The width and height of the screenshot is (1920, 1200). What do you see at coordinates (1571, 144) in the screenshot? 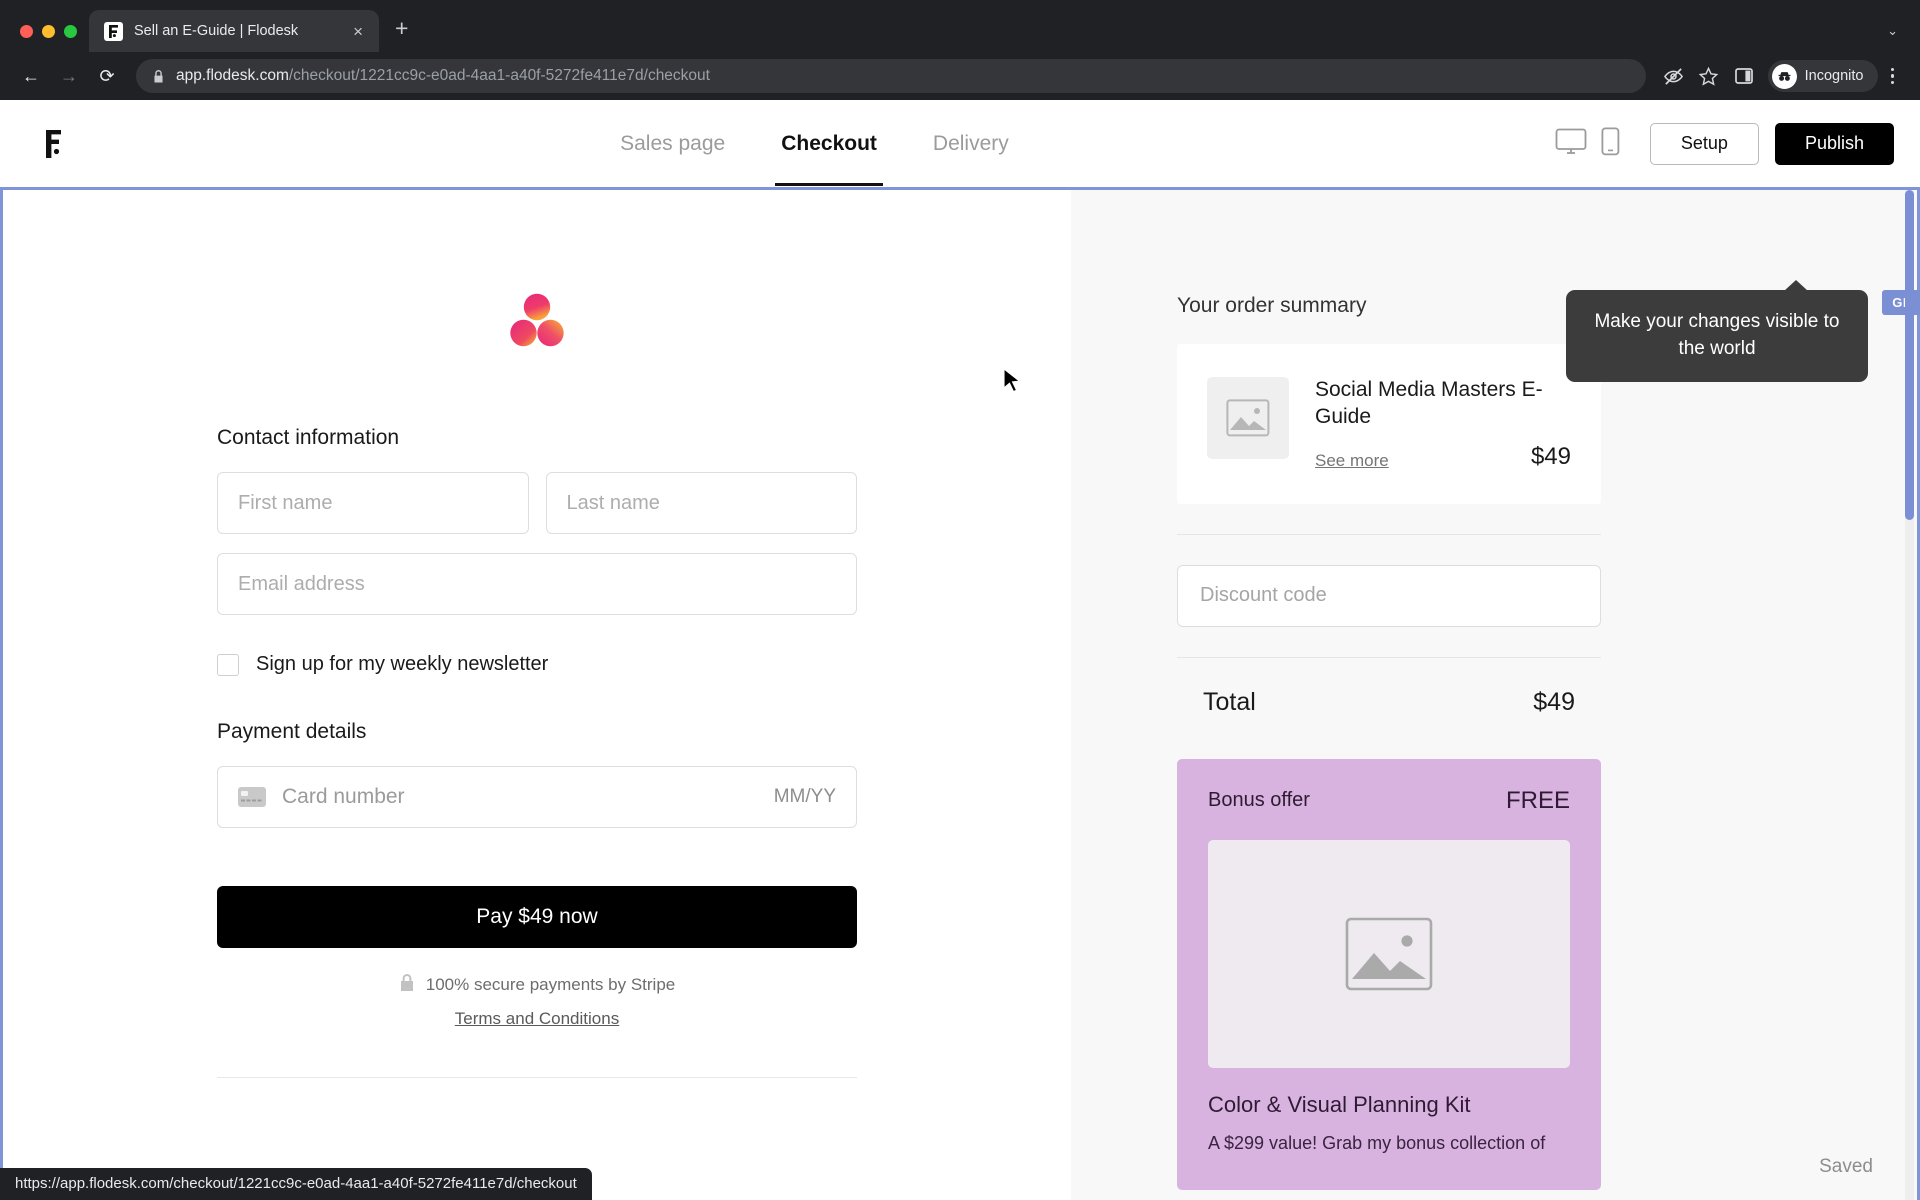
I see `desktop-view-icon` at bounding box center [1571, 144].